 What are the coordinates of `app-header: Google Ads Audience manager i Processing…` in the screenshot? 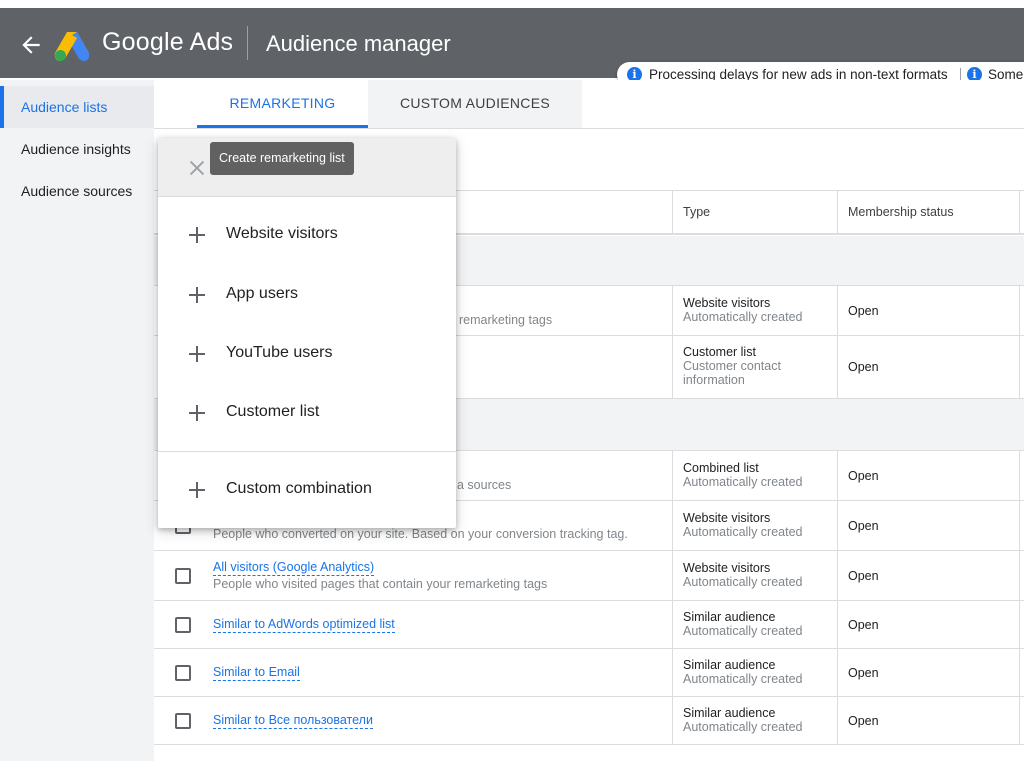 It's located at (512, 44).